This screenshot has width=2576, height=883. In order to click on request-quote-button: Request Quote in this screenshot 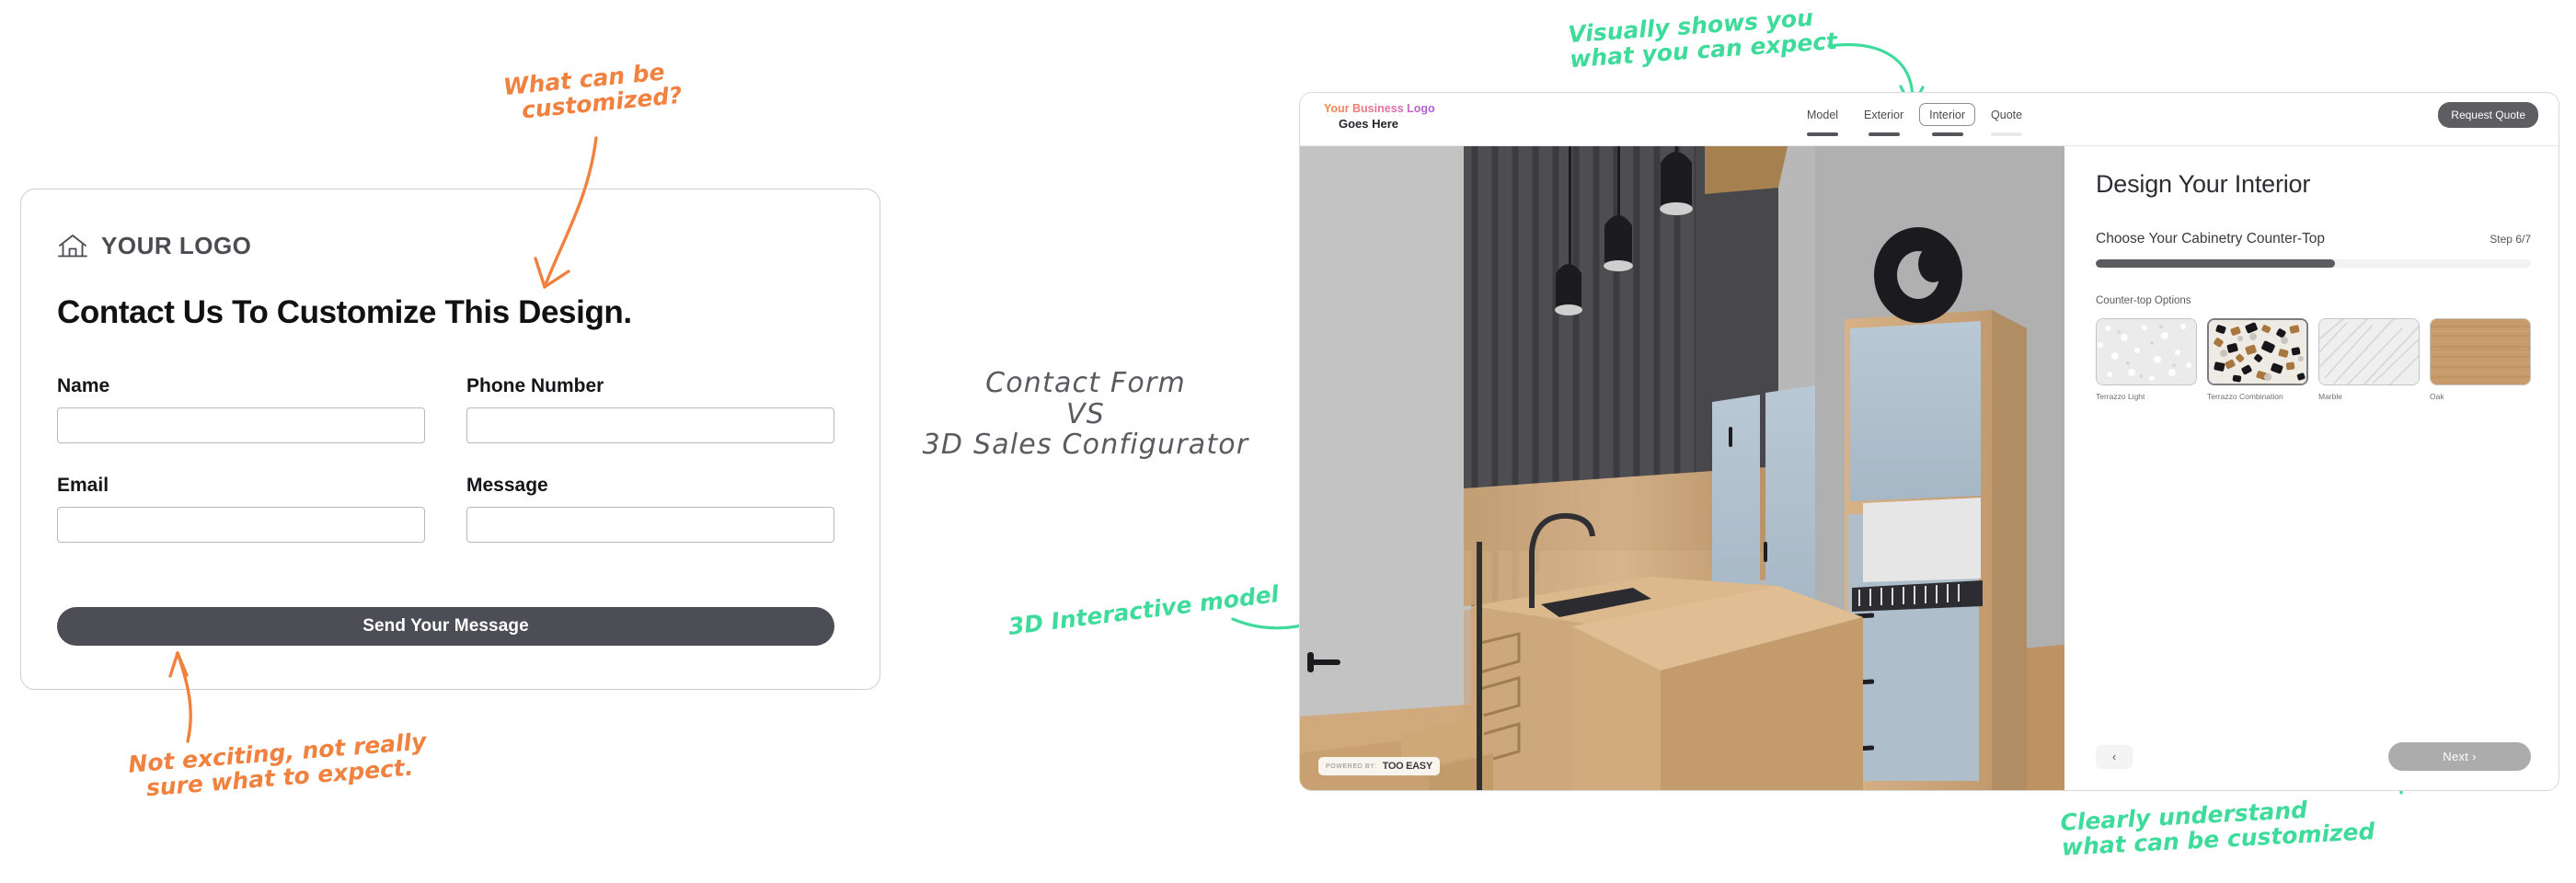, I will do `click(2488, 115)`.